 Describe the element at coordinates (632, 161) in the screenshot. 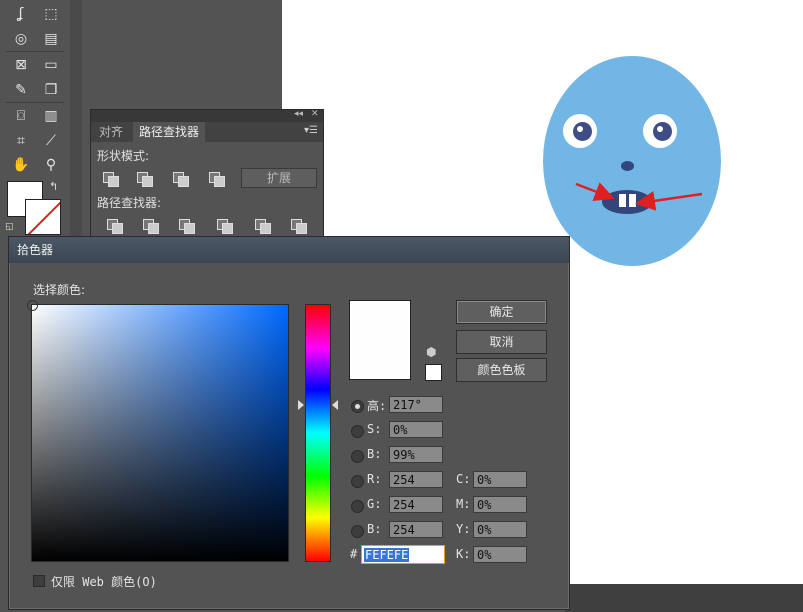

I see `face-illustration` at that location.